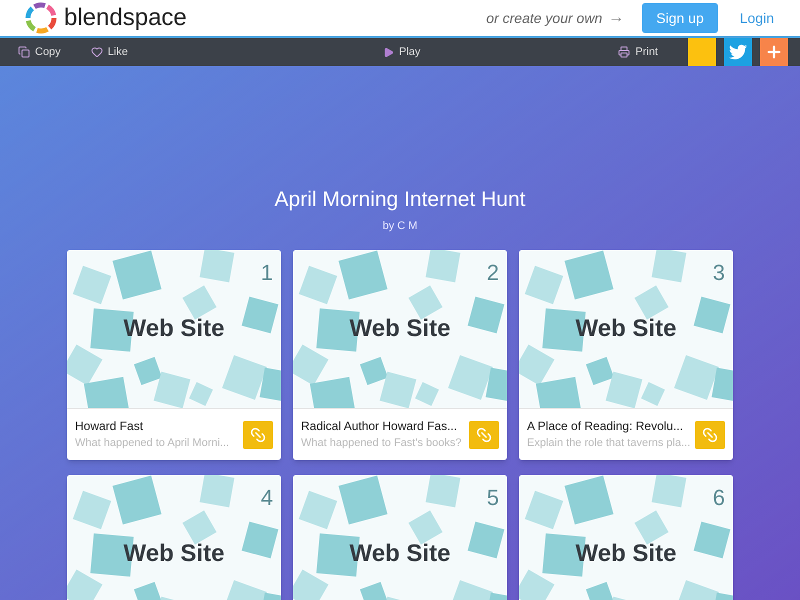 This screenshot has height=600, width=800. What do you see at coordinates (401, 52) in the screenshot?
I see `play-button: Play` at bounding box center [401, 52].